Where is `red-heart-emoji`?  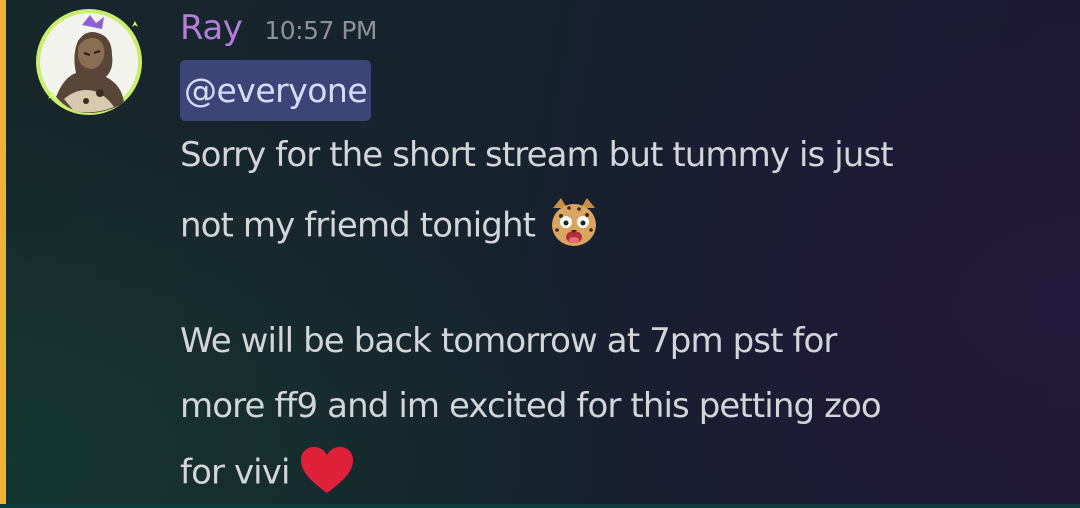
red-heart-emoji is located at coordinates (327, 470).